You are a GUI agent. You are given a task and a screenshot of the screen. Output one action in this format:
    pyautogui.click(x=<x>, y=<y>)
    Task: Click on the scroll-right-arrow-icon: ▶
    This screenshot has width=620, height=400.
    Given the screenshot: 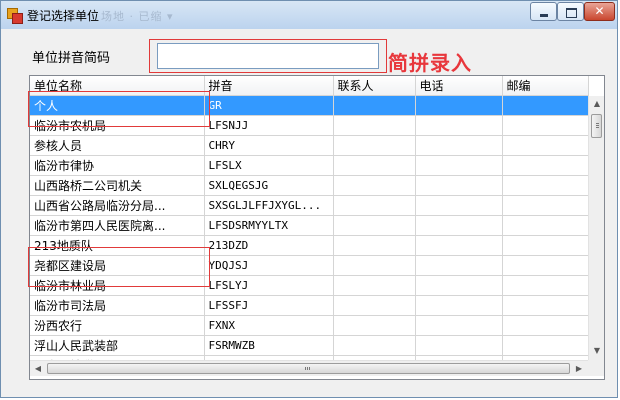 What is the action you would take?
    pyautogui.click(x=579, y=369)
    